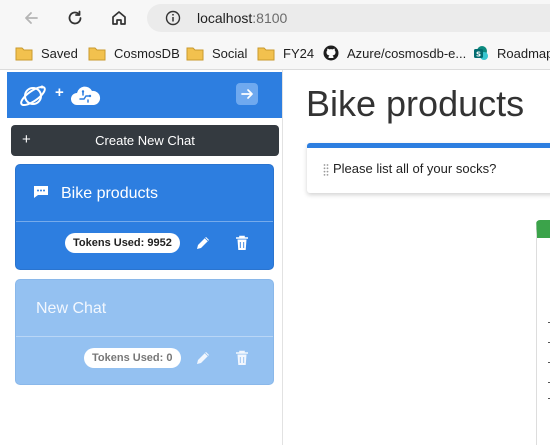  Describe the element at coordinates (109, 193) in the screenshot. I see `chat-title: Bike products` at that location.